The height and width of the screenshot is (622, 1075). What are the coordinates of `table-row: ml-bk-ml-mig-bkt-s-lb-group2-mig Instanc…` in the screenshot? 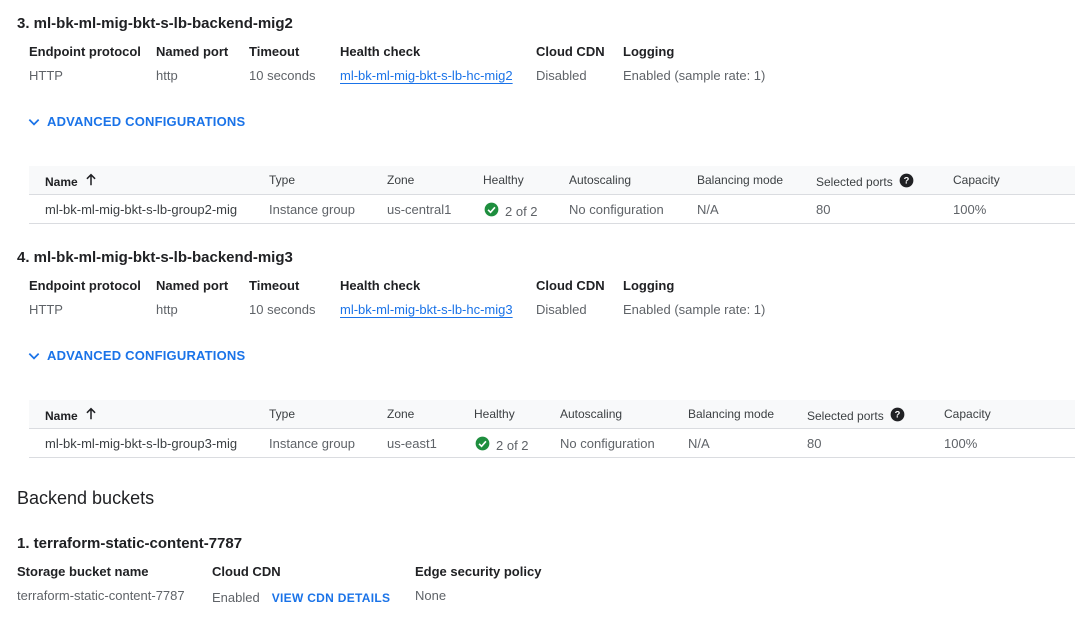 It's located at (552, 209).